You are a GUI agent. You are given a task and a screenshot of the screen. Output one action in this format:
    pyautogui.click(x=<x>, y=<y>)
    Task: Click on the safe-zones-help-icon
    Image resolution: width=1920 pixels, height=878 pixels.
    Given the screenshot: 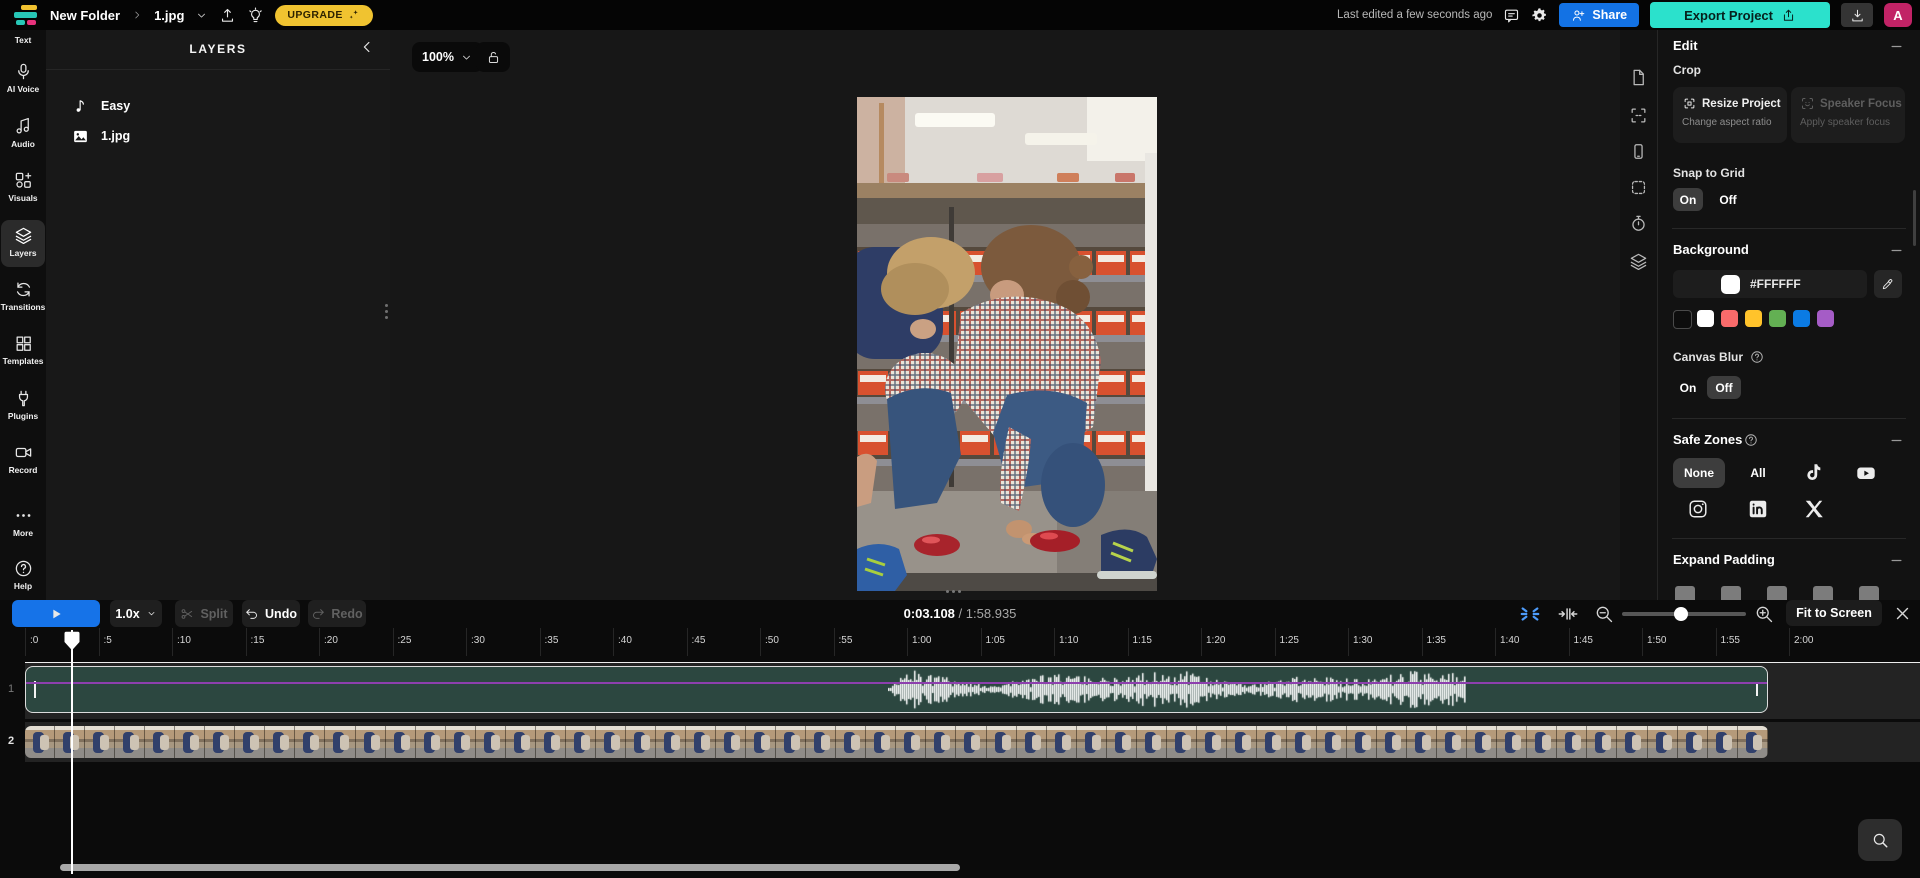 What is the action you would take?
    pyautogui.click(x=1751, y=440)
    